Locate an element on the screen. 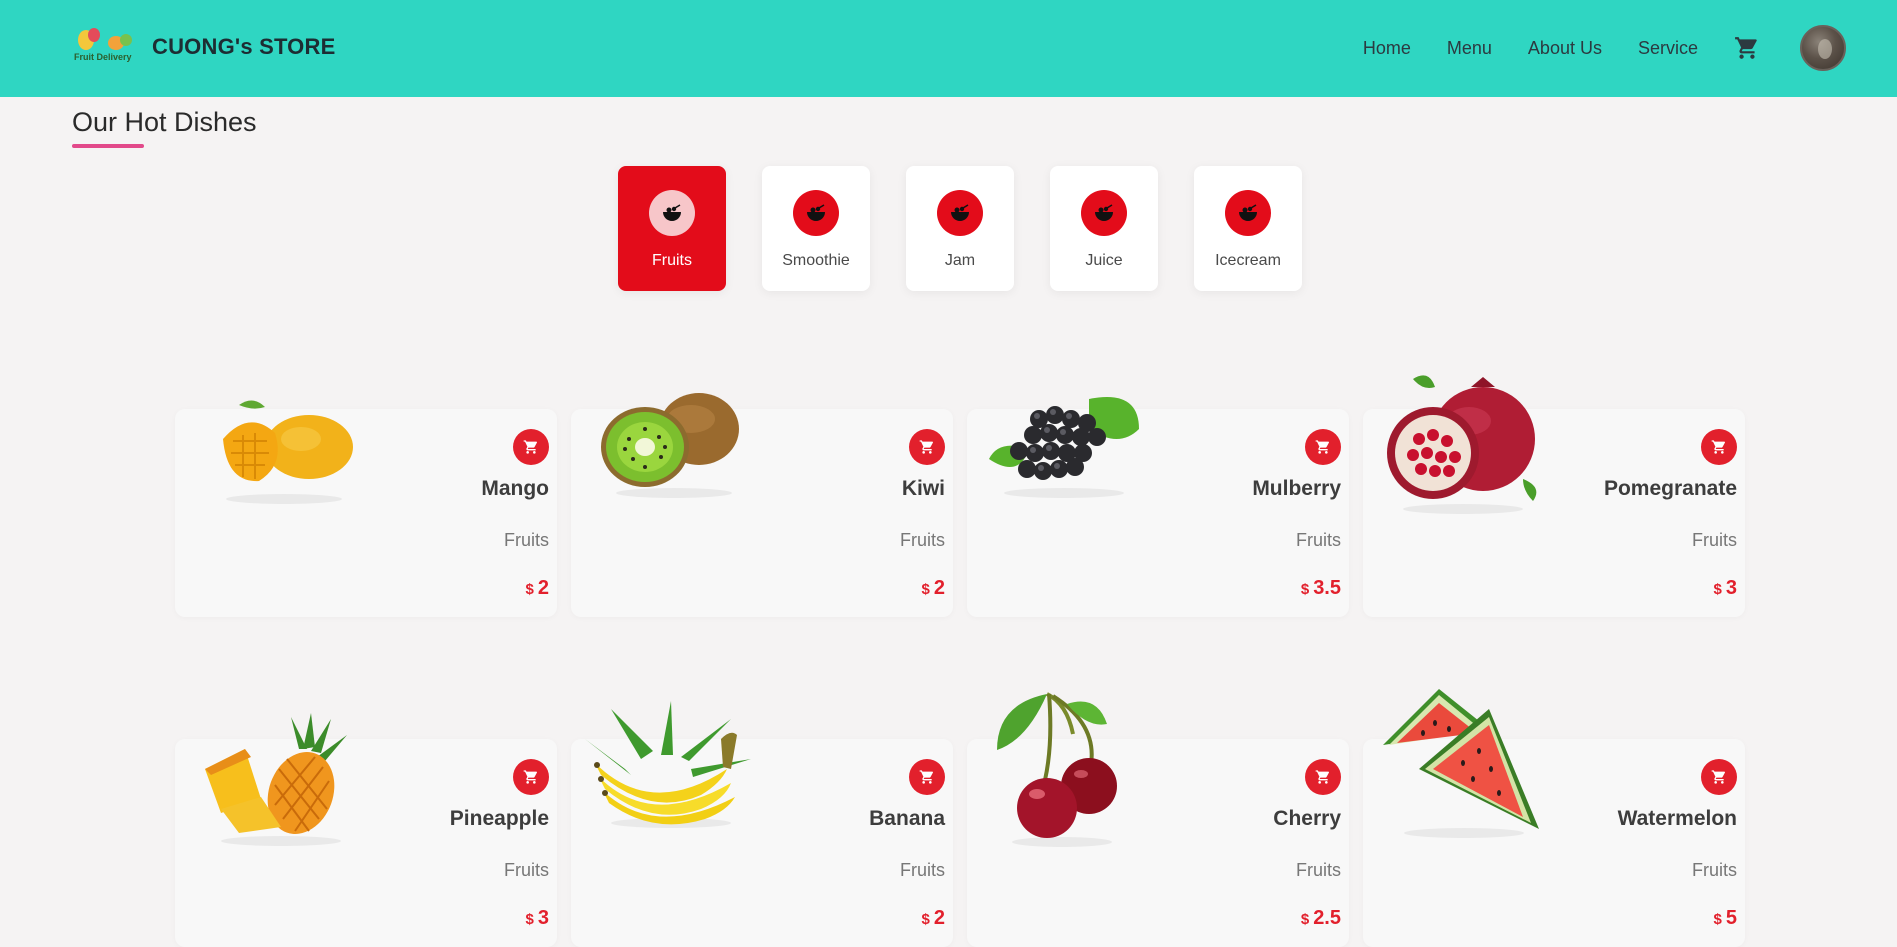 The image size is (1897, 947). product-card-cherry: Cherry Fruits $2.5 is located at coordinates (1158, 819).